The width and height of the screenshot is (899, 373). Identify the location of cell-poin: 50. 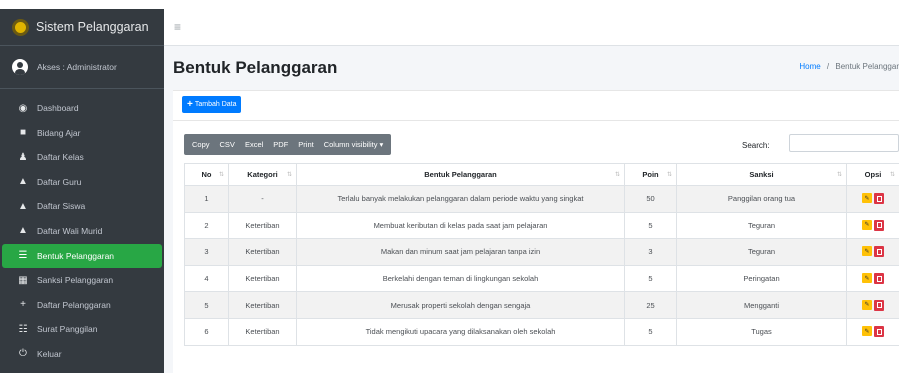
(650, 199).